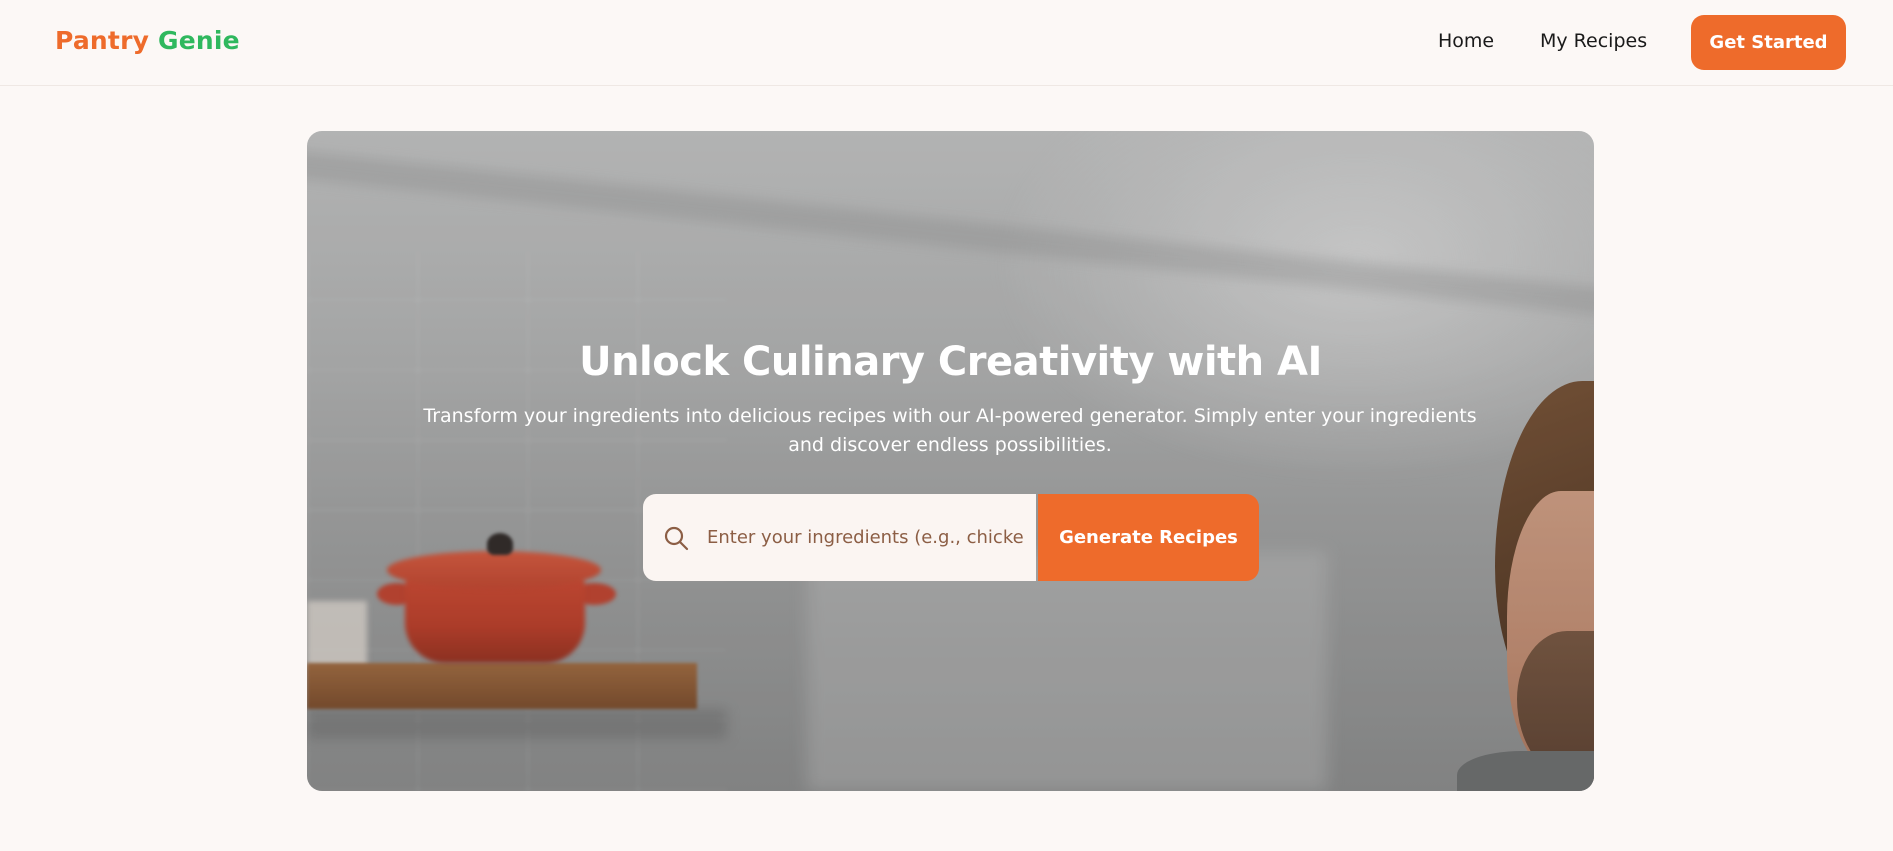  I want to click on logo-word-pantry: Pantry, so click(102, 40).